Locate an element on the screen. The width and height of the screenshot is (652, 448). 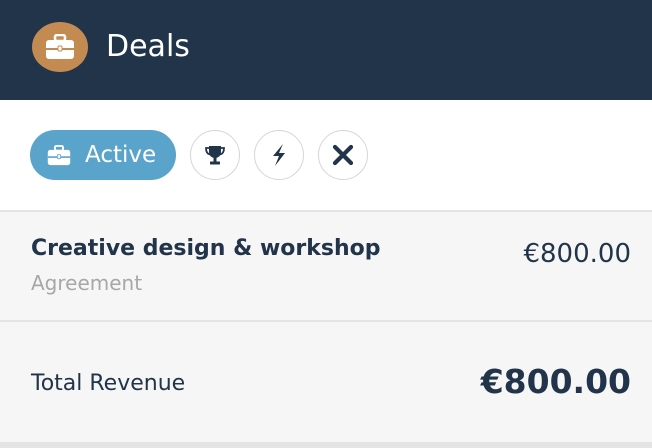
filter-active-button: Active is located at coordinates (103, 155).